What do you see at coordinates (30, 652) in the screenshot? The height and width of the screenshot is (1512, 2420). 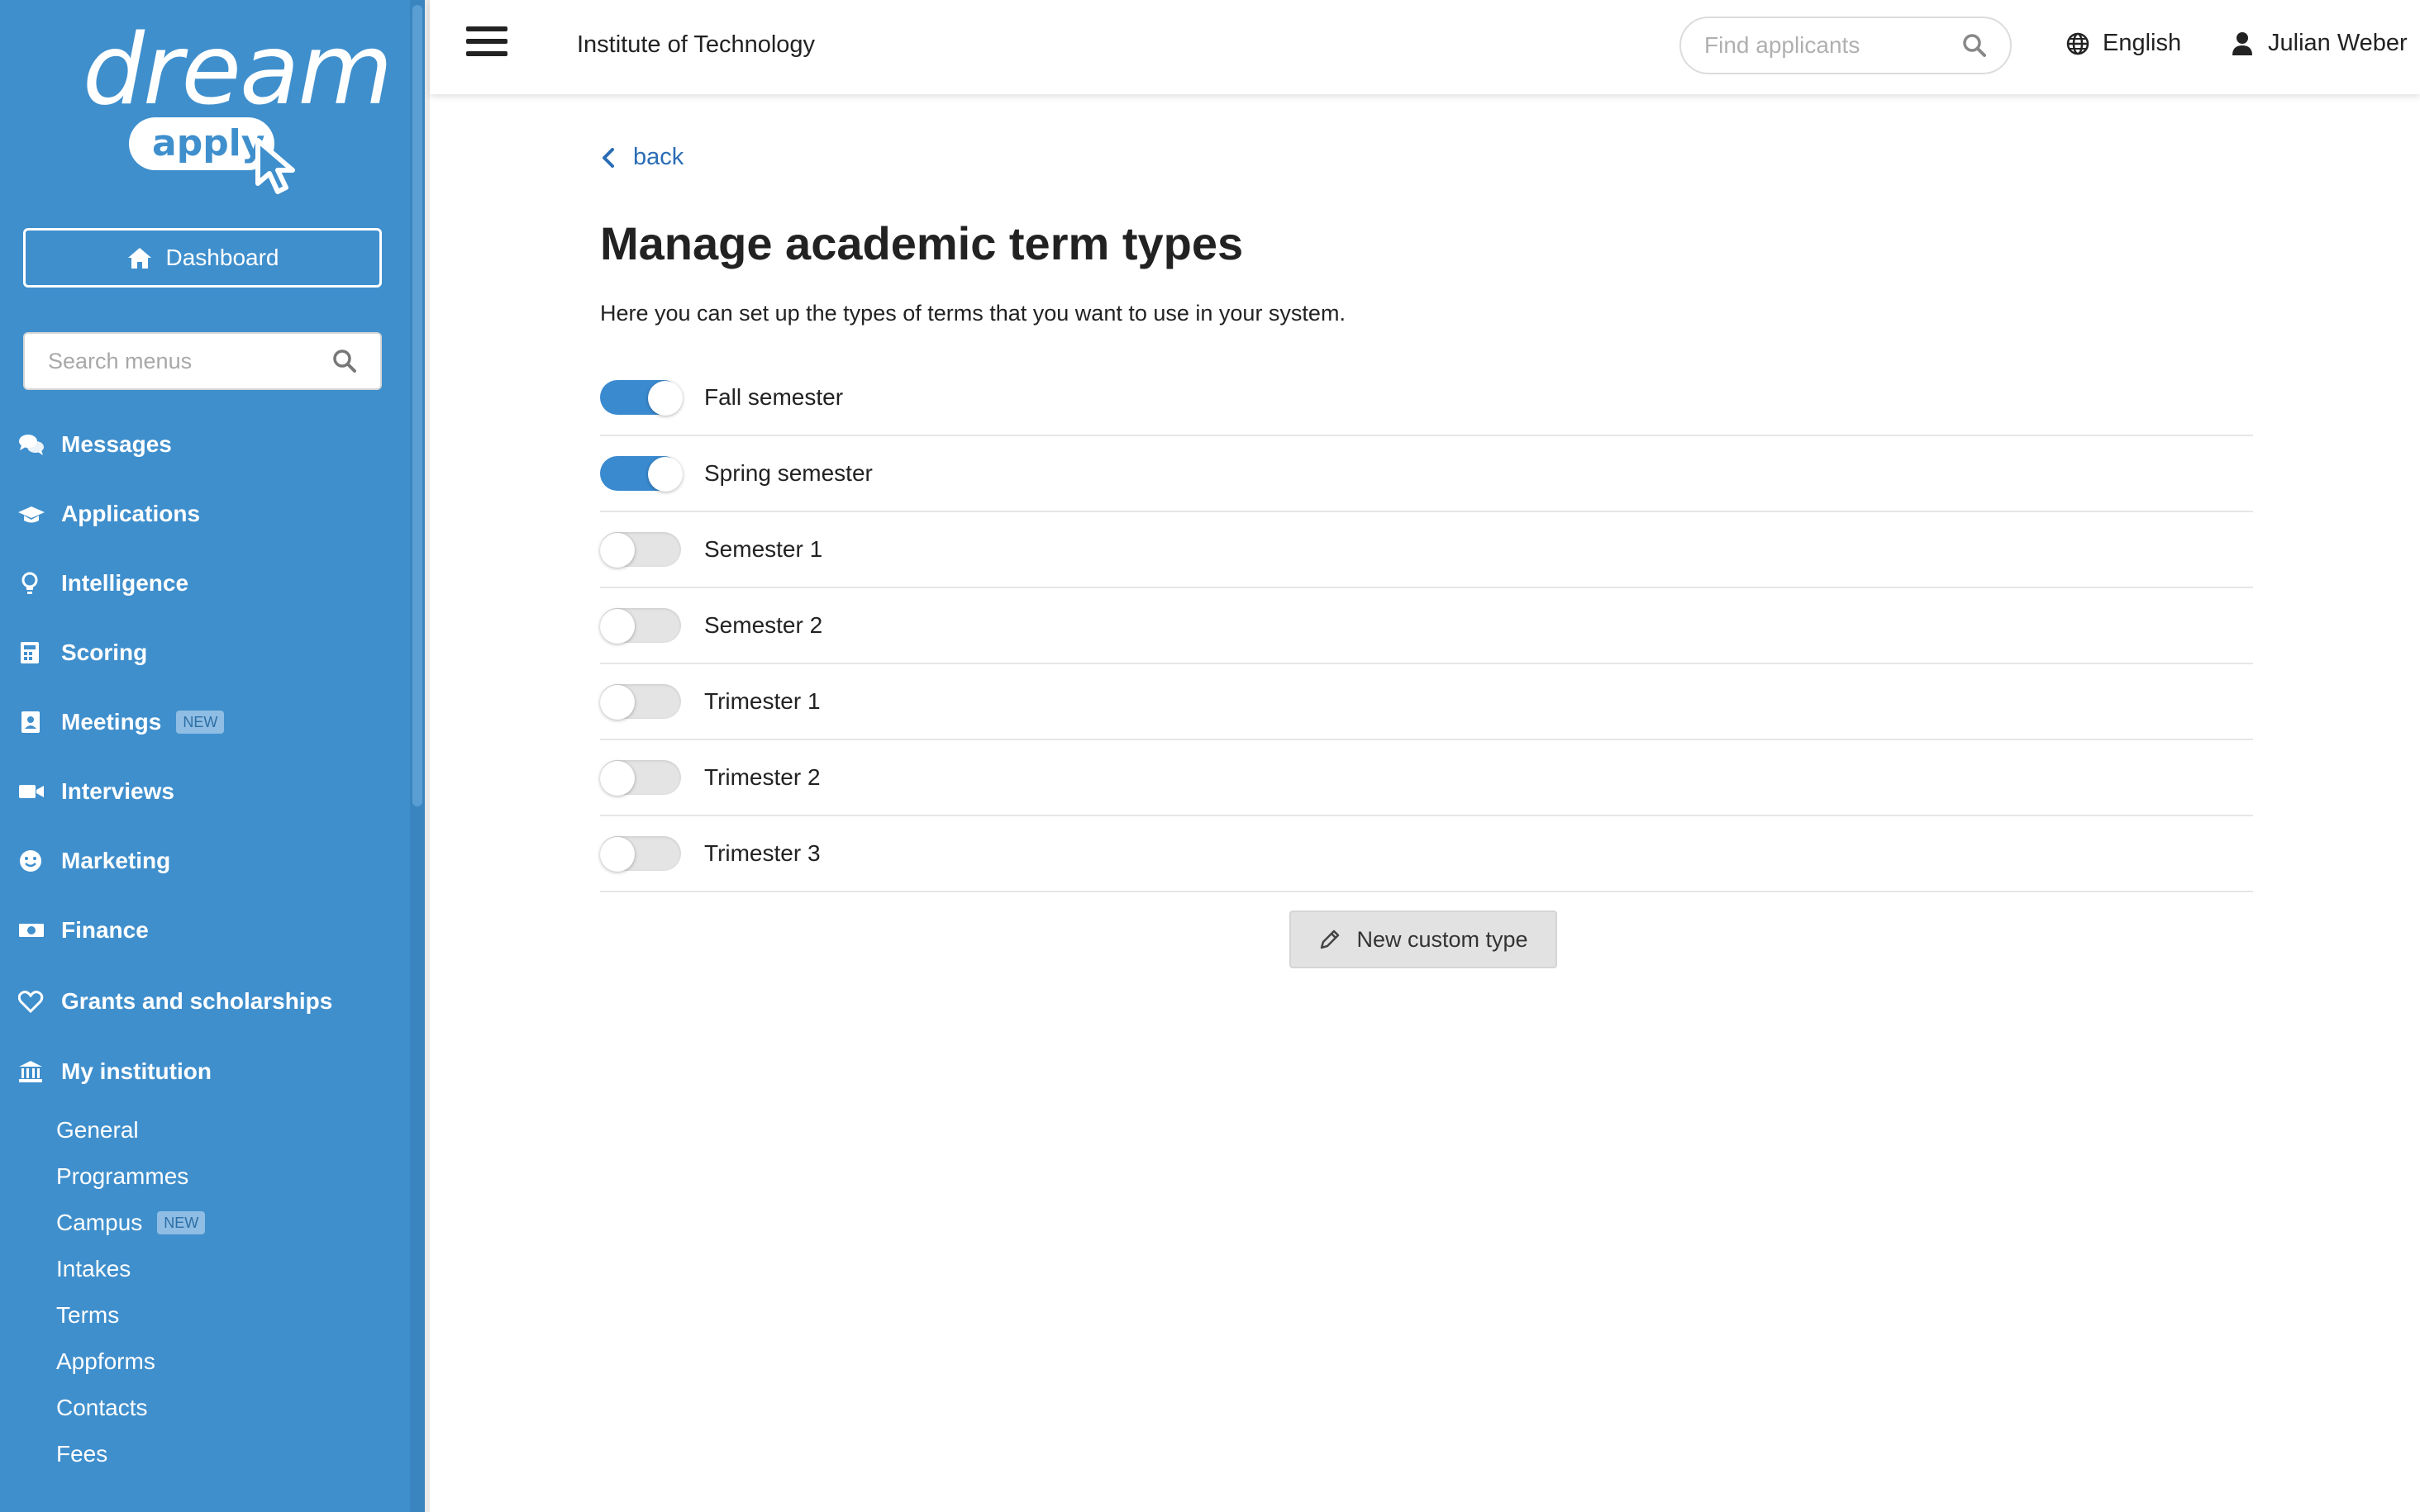 I see `calculator-icon` at bounding box center [30, 652].